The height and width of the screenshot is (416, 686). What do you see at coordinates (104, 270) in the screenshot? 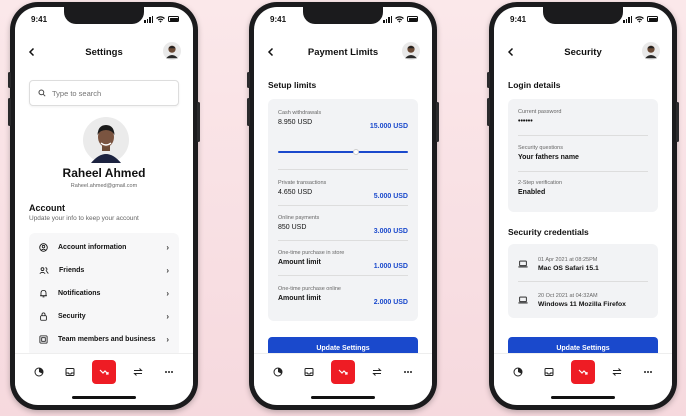
I see `menu-item-friends: Friends ›` at bounding box center [104, 270].